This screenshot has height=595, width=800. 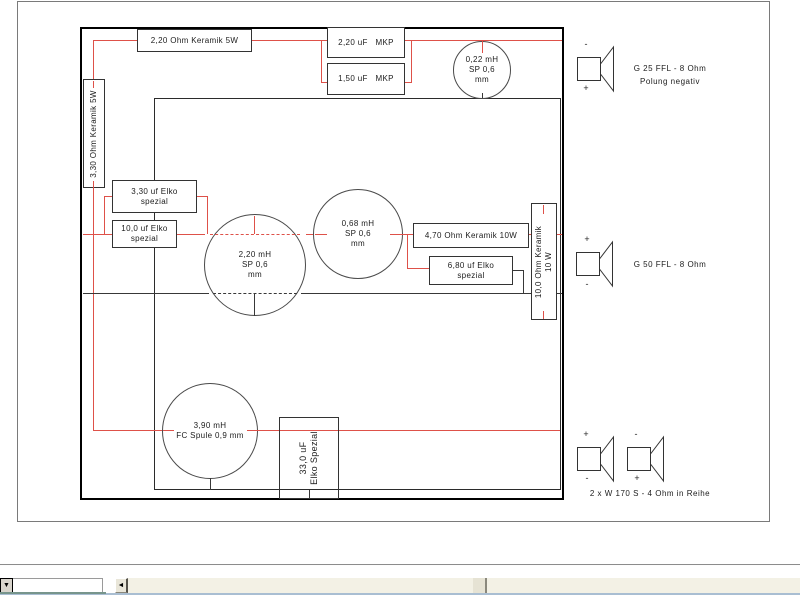 I want to click on component-label: Elko Spezial, so click(x=313, y=458).